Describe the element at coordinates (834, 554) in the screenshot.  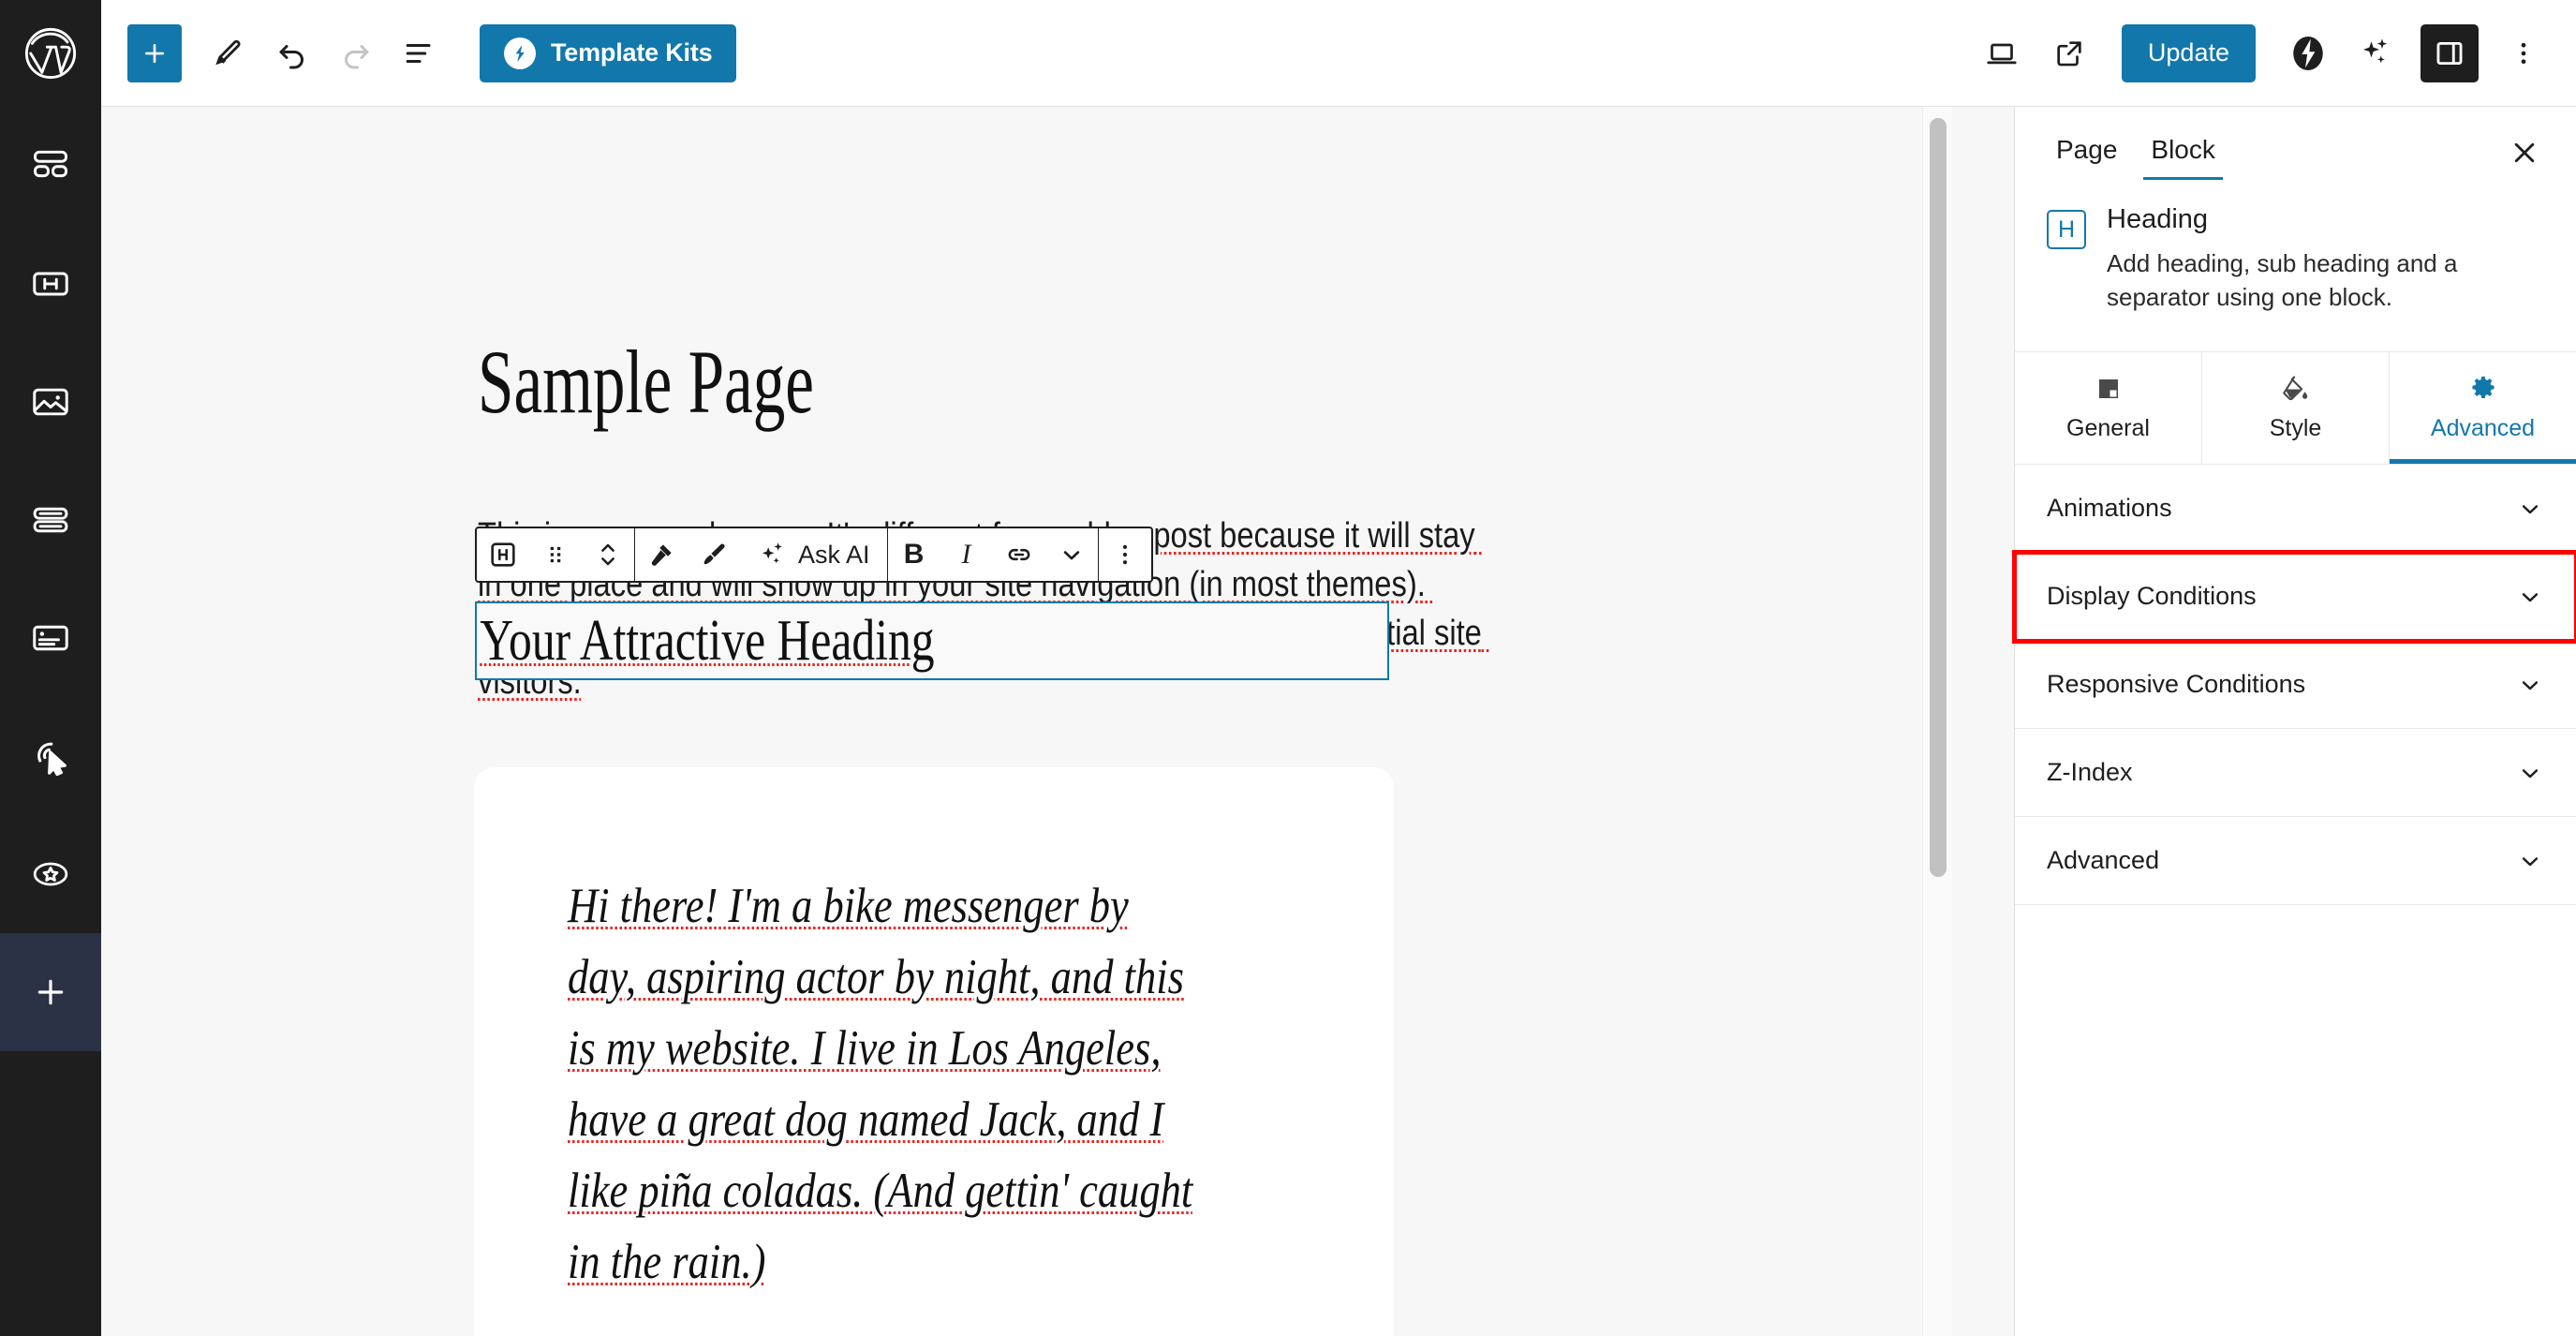
I see `ask-ai-label: Ask AI` at that location.